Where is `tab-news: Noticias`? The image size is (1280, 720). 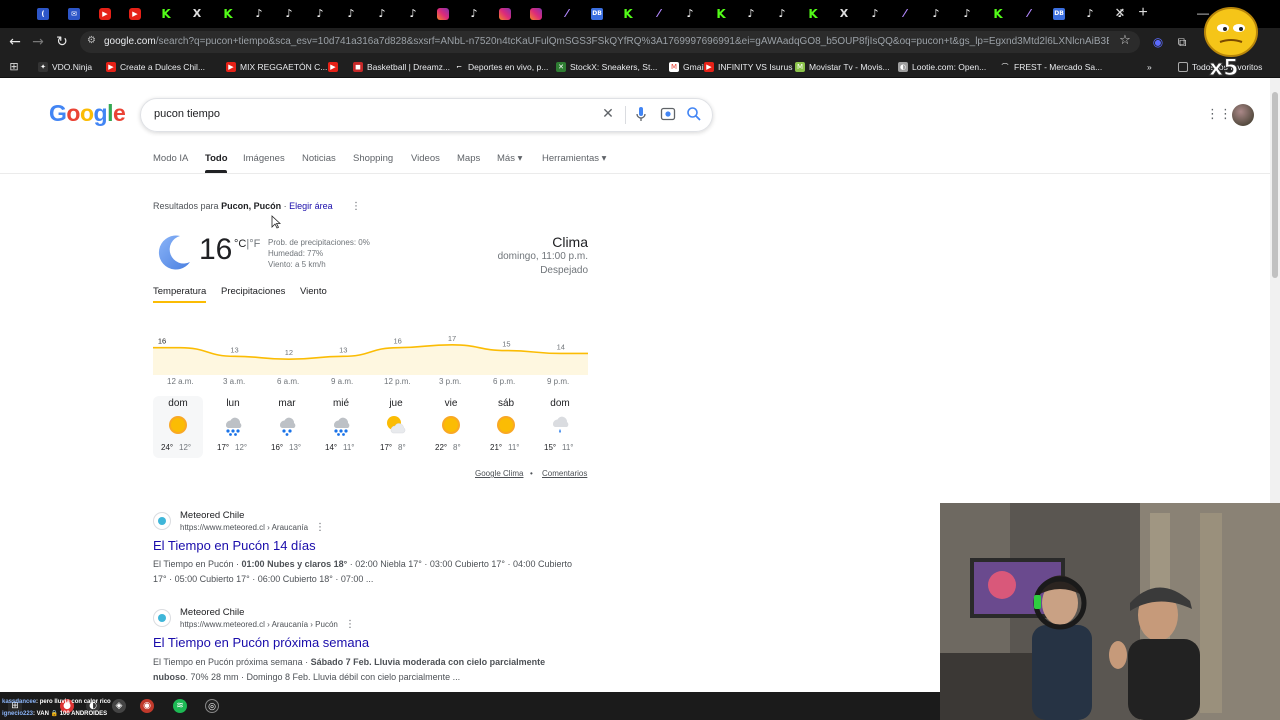 tab-news: Noticias is located at coordinates (319, 158).